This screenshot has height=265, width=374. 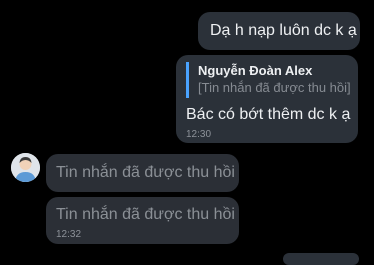 I want to click on message-text: Bác có bớt thêm dc k ạ, so click(x=268, y=114).